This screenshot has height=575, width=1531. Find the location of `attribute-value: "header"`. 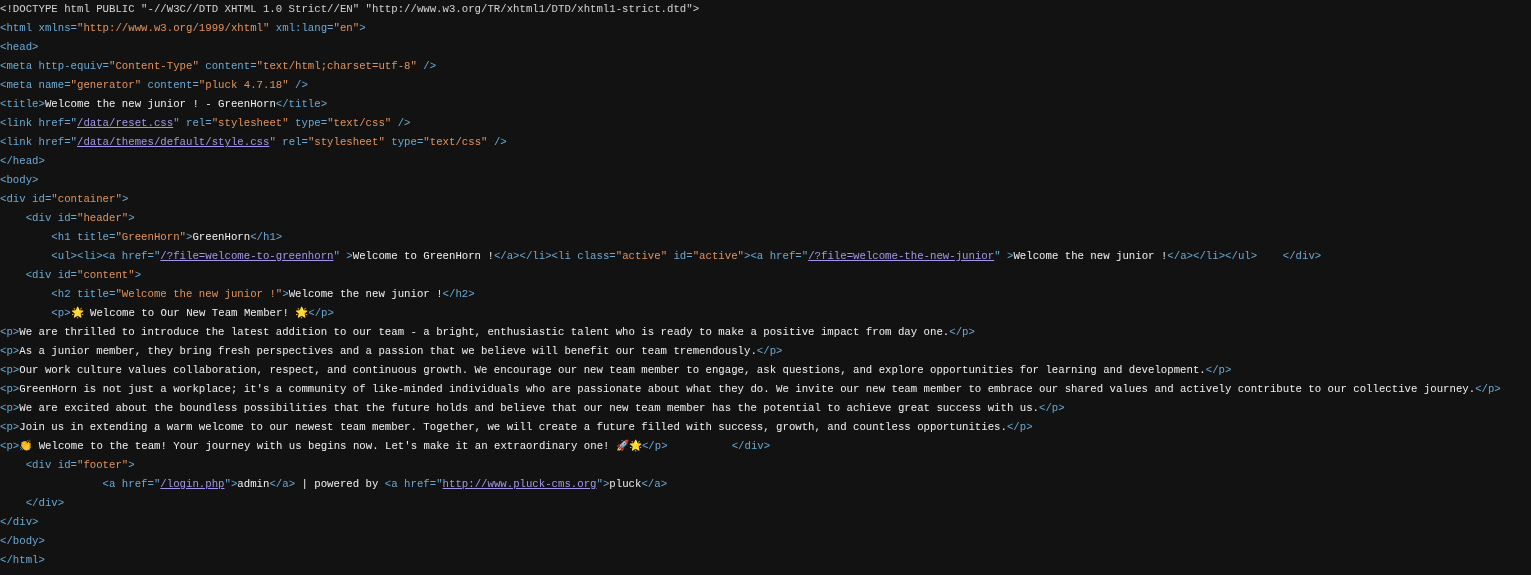

attribute-value: "header" is located at coordinates (102, 218).